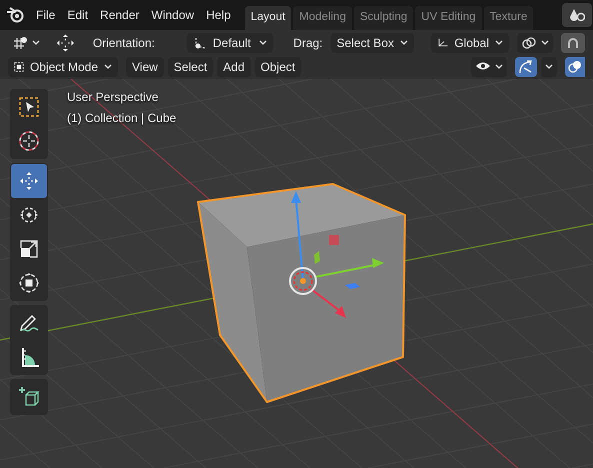  What do you see at coordinates (218, 15) in the screenshot?
I see `menu-item: Help` at bounding box center [218, 15].